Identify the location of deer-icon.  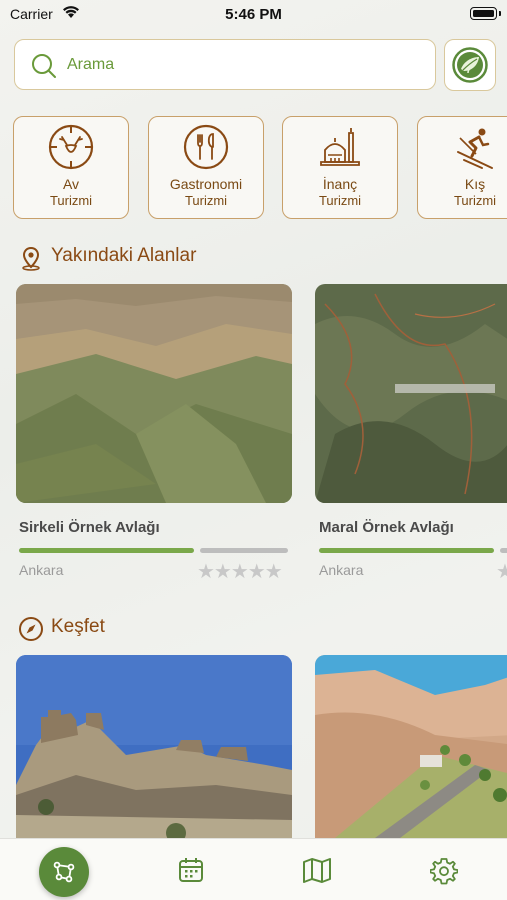
(71, 147).